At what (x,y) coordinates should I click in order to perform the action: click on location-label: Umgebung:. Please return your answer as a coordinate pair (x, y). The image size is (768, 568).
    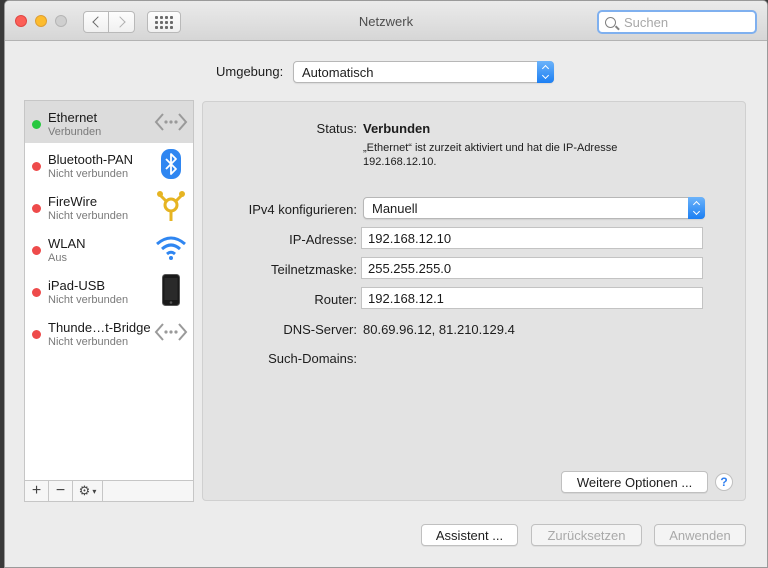
    Looking at the image, I should click on (250, 71).